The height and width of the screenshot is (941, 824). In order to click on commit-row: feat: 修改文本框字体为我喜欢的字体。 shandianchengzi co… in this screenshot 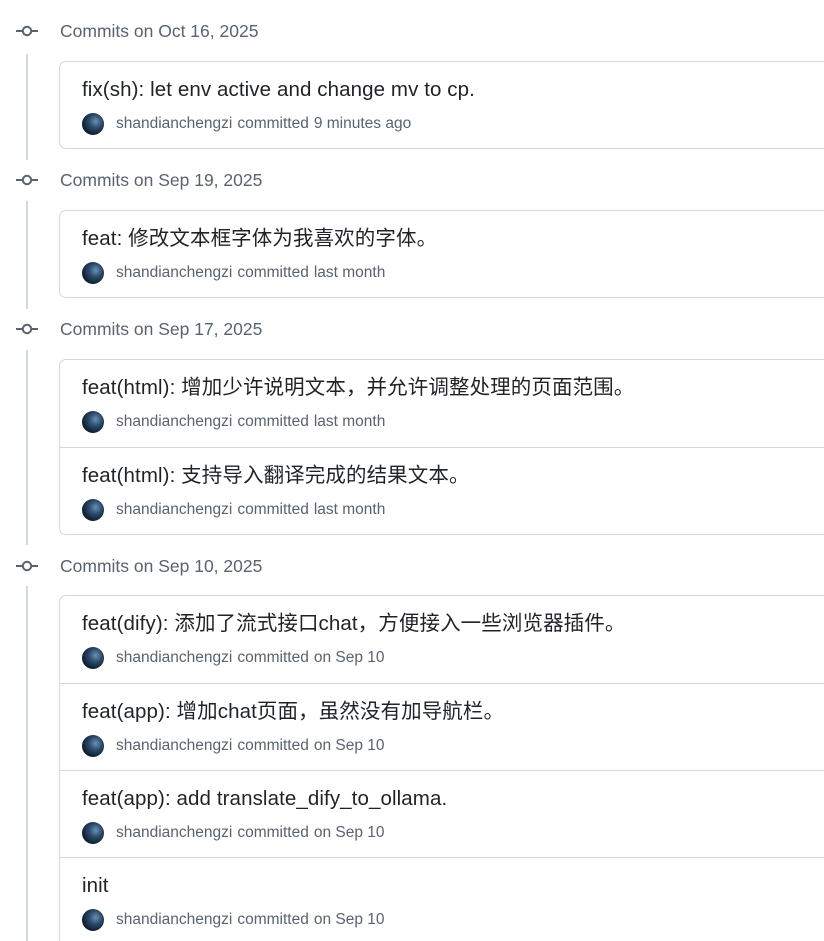, I will do `click(442, 254)`.